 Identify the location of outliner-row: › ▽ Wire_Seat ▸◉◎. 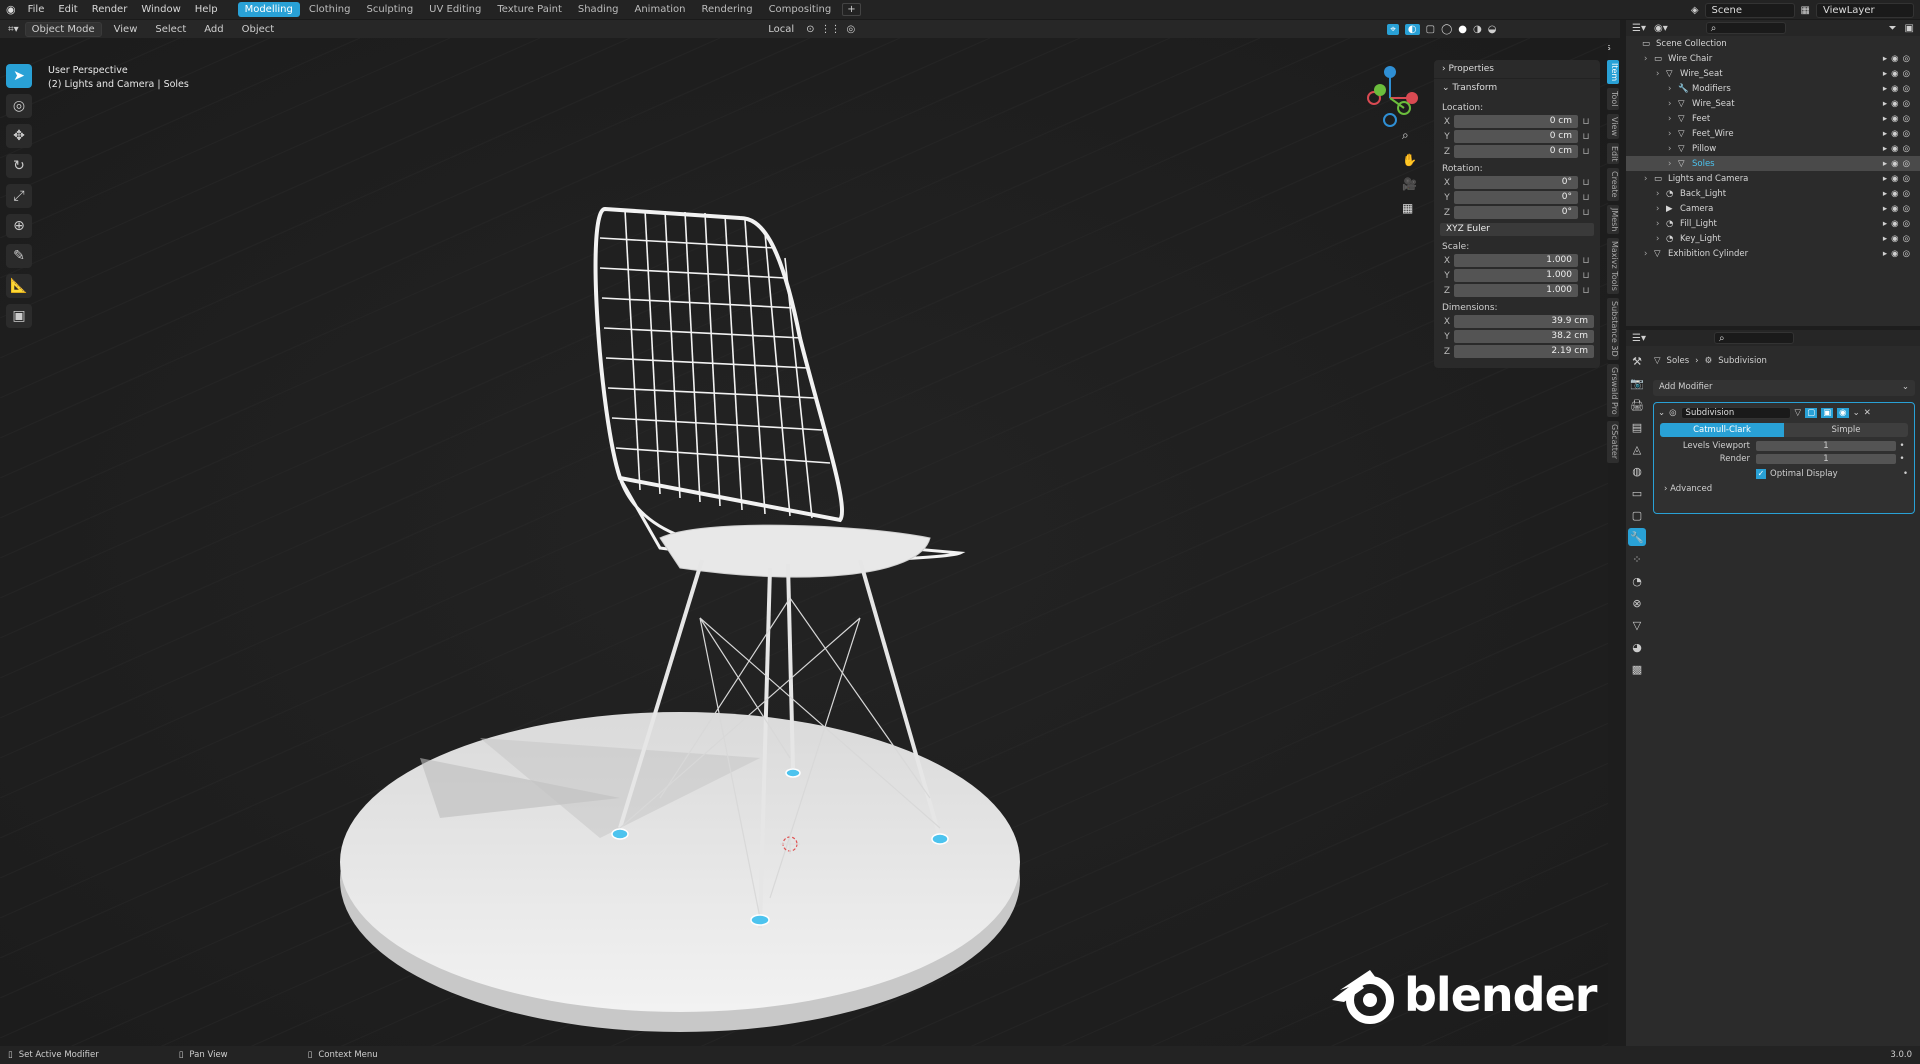
(1773, 103).